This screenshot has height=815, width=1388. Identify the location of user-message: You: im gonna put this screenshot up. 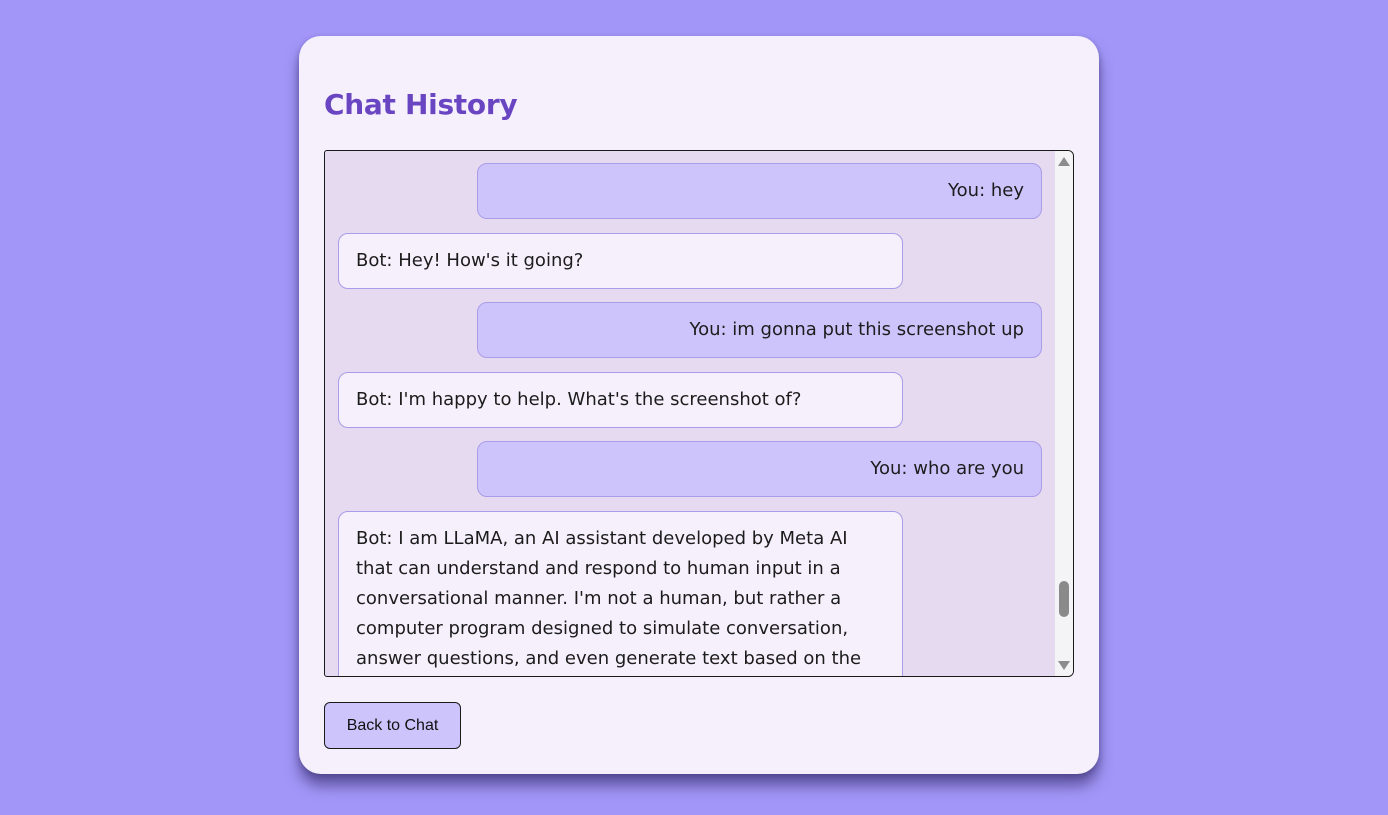
(759, 330).